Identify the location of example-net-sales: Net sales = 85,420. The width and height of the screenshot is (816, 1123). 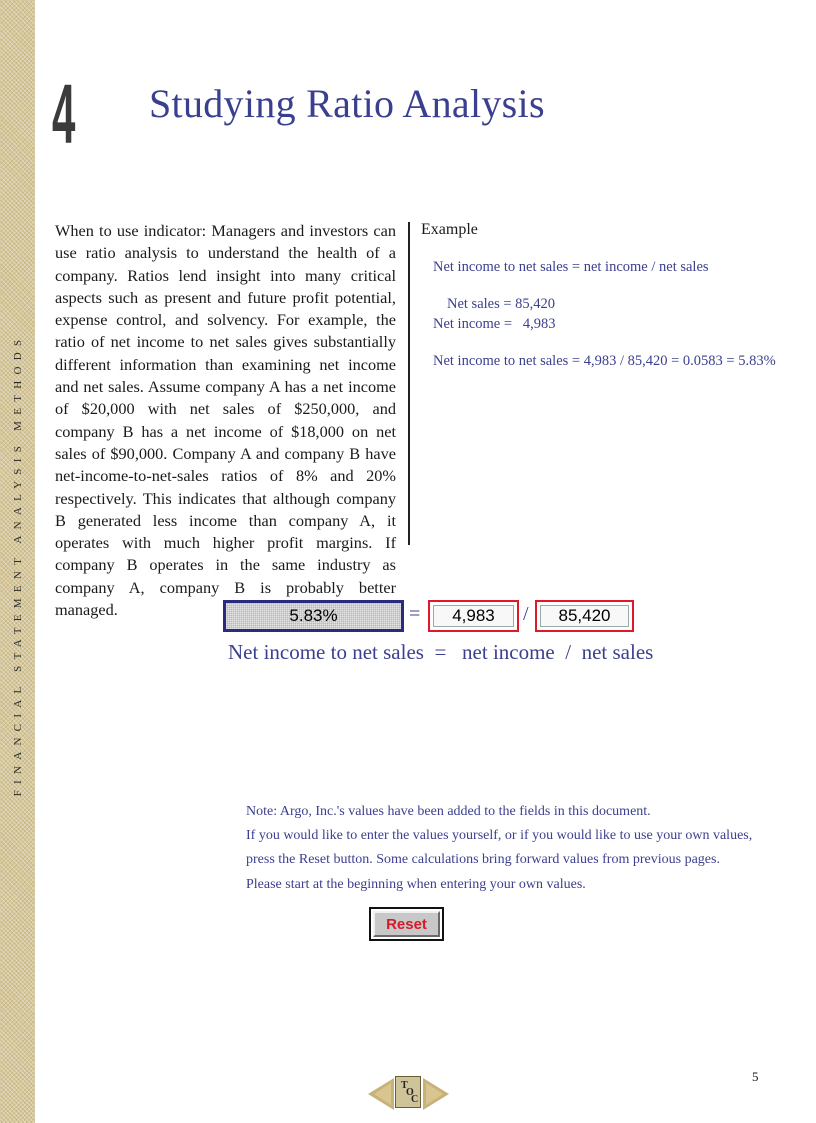
(501, 304).